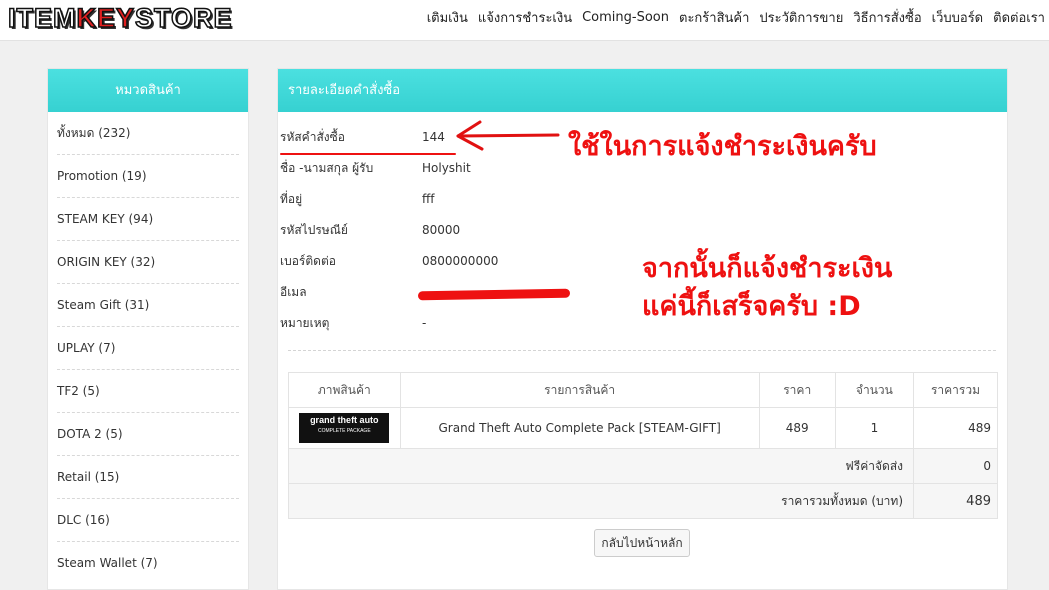 The image size is (1049, 590). What do you see at coordinates (579, 390) in the screenshot?
I see `col-header-item: รายการสินค้า` at bounding box center [579, 390].